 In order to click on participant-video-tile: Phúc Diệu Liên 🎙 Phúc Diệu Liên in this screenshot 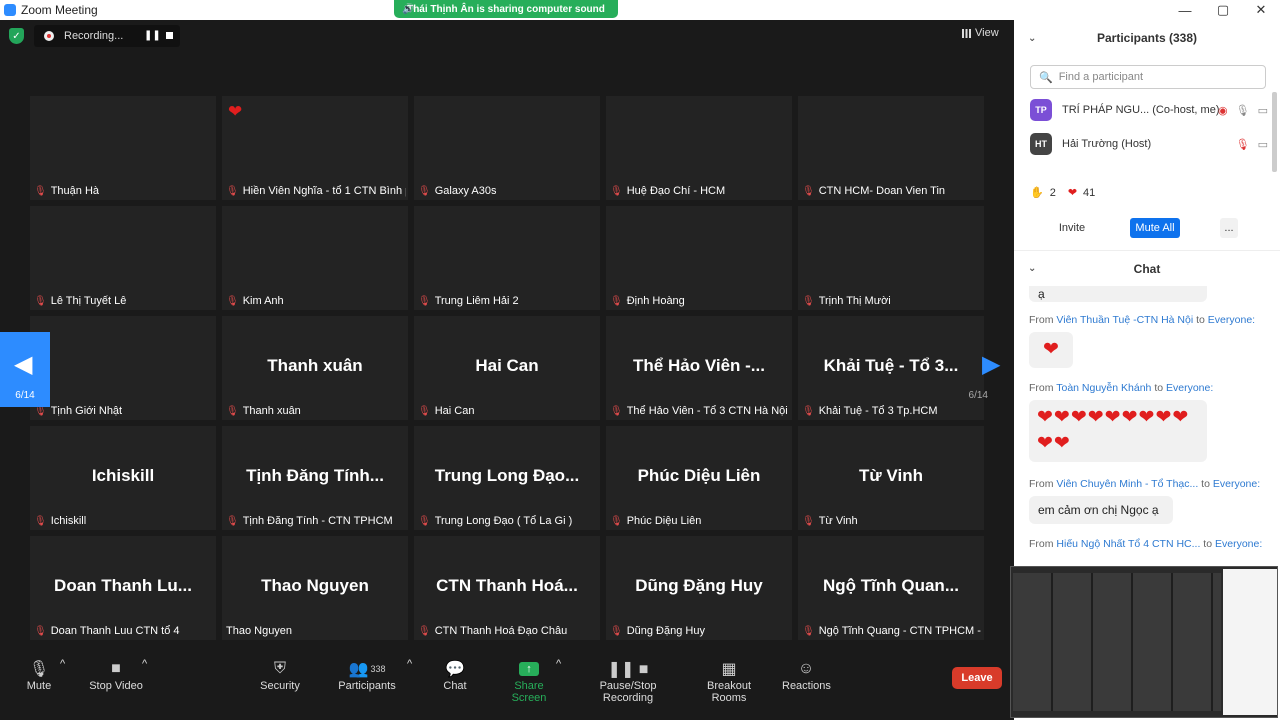, I will do `click(699, 478)`.